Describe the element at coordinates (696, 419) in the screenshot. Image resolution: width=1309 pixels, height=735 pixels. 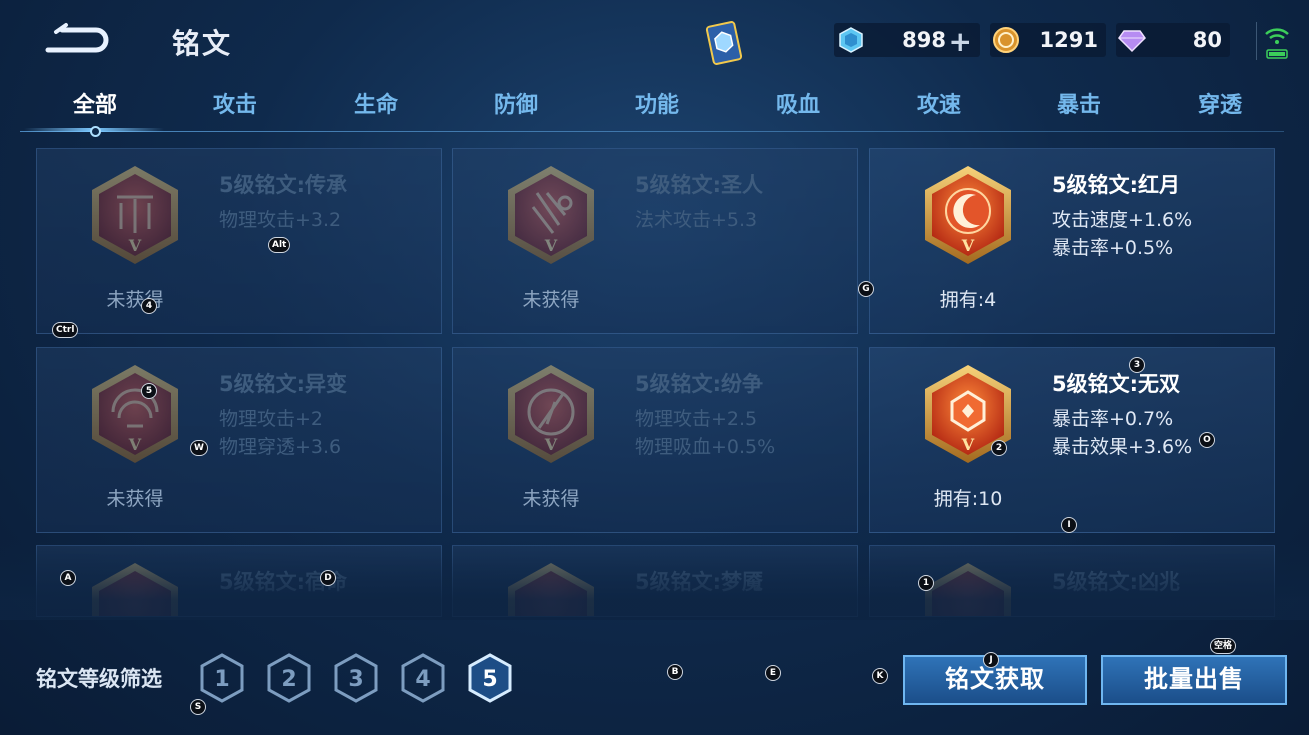
I see `inscription-stat: 物理攻击+2.5` at that location.